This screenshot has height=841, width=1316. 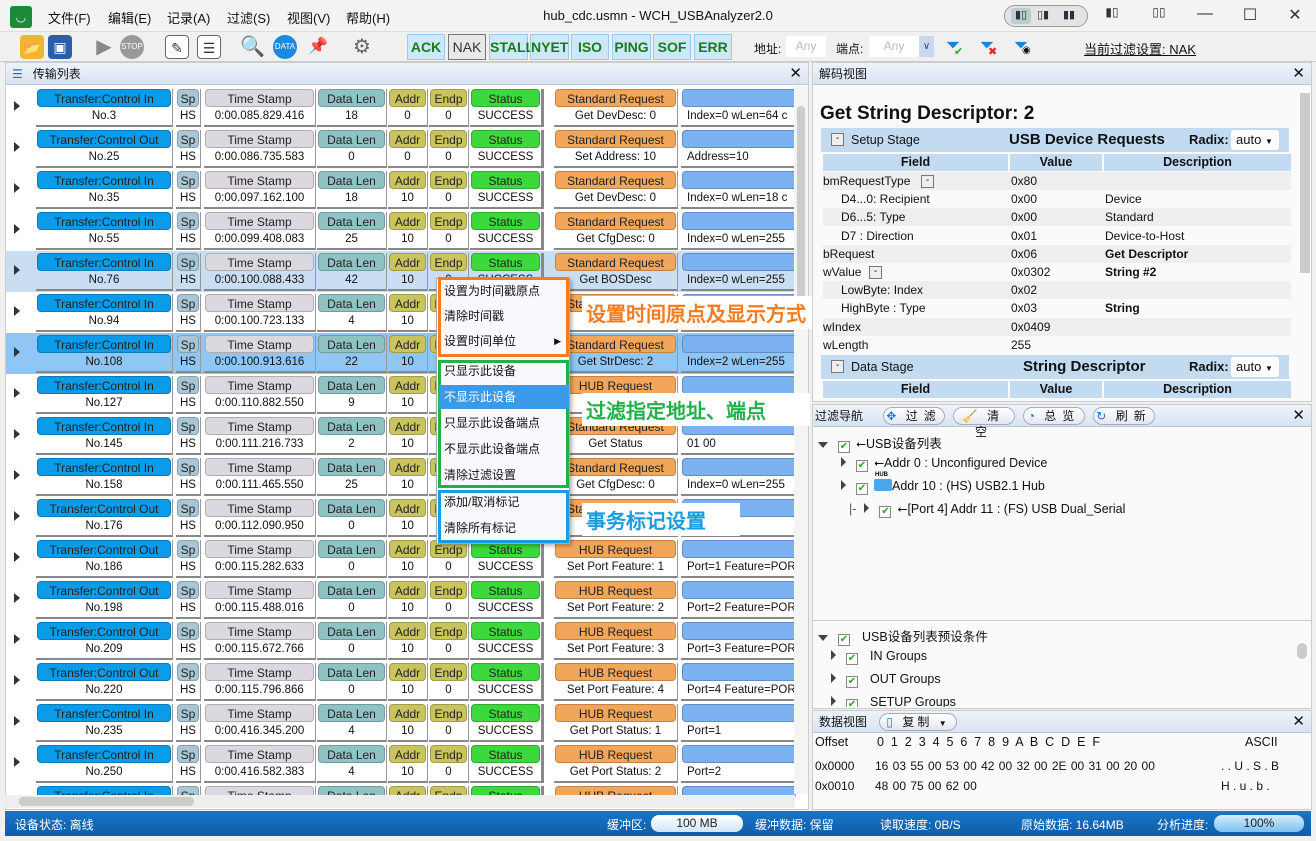 I want to click on minimize-button: —, so click(x=1205, y=14).